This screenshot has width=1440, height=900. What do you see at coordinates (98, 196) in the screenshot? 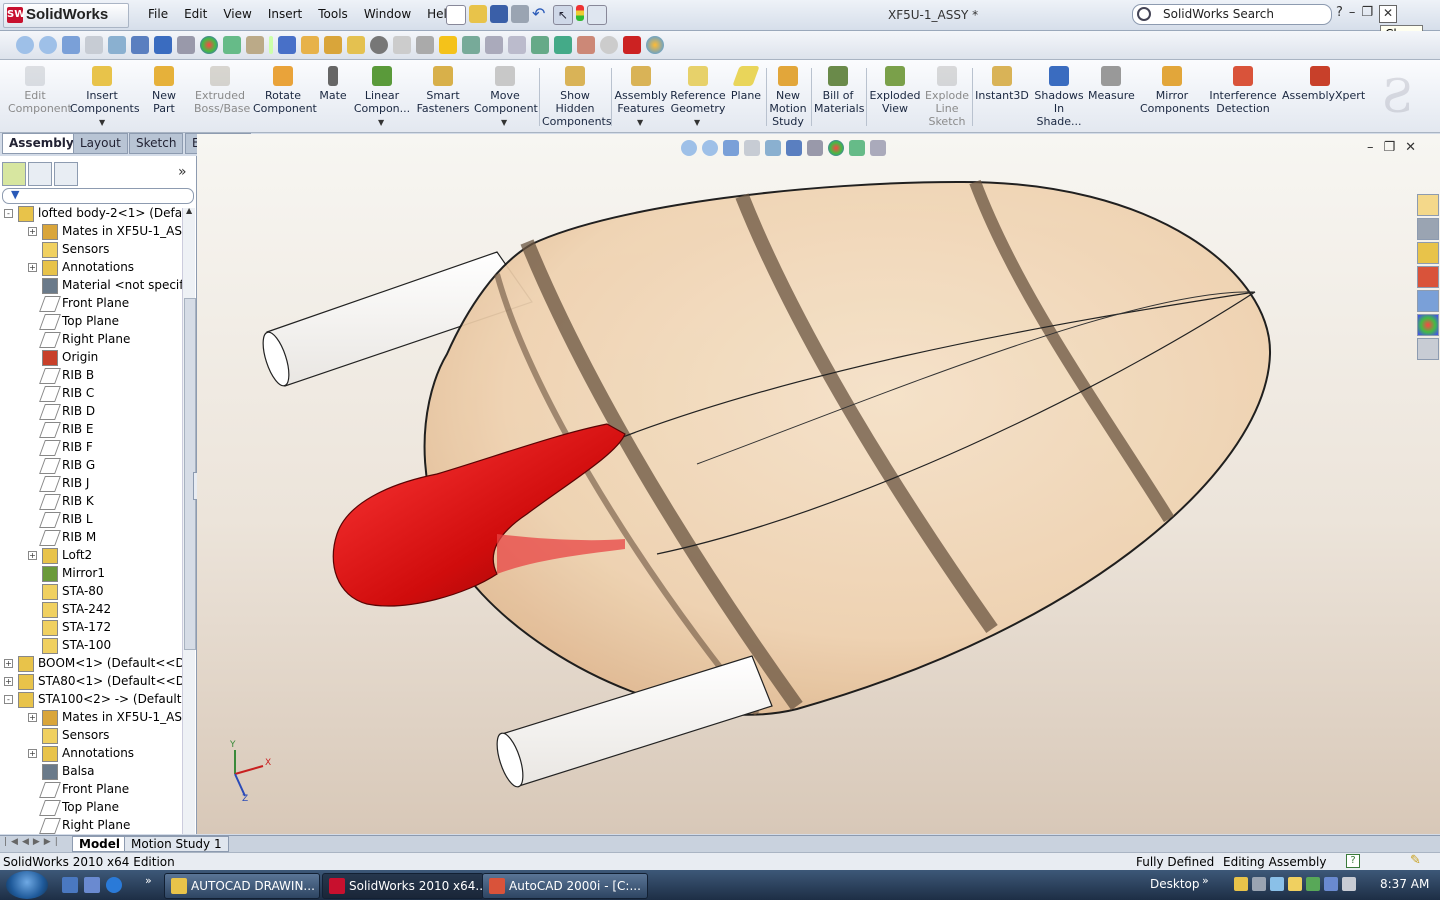
I see `tree-filter-input: ▼` at bounding box center [98, 196].